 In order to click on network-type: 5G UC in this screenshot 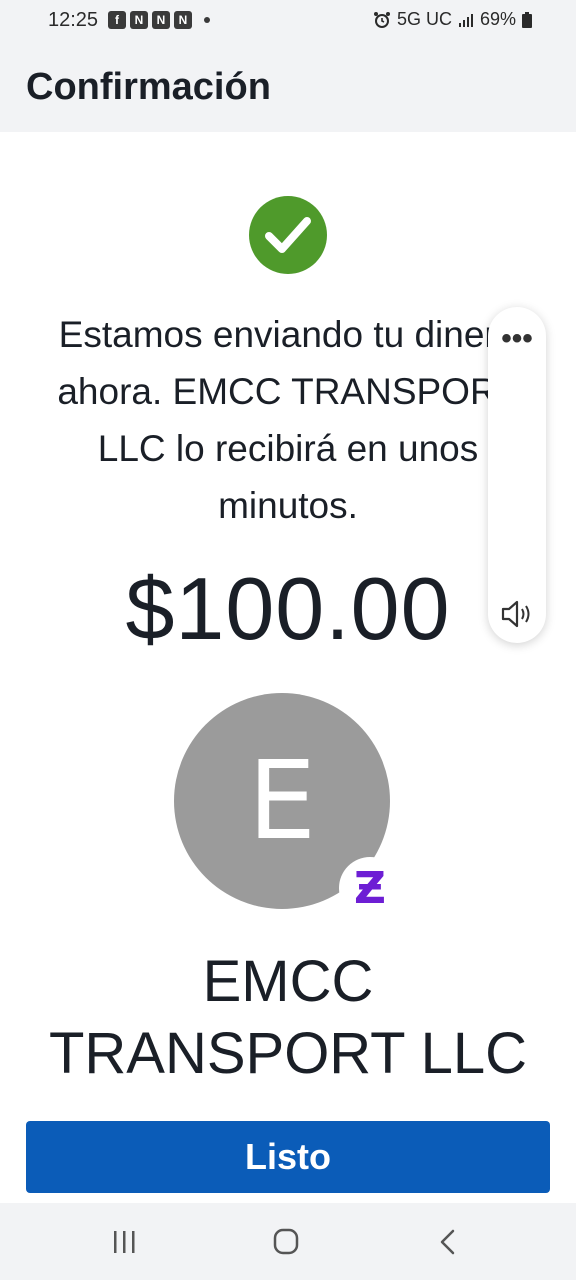, I will do `click(424, 19)`.